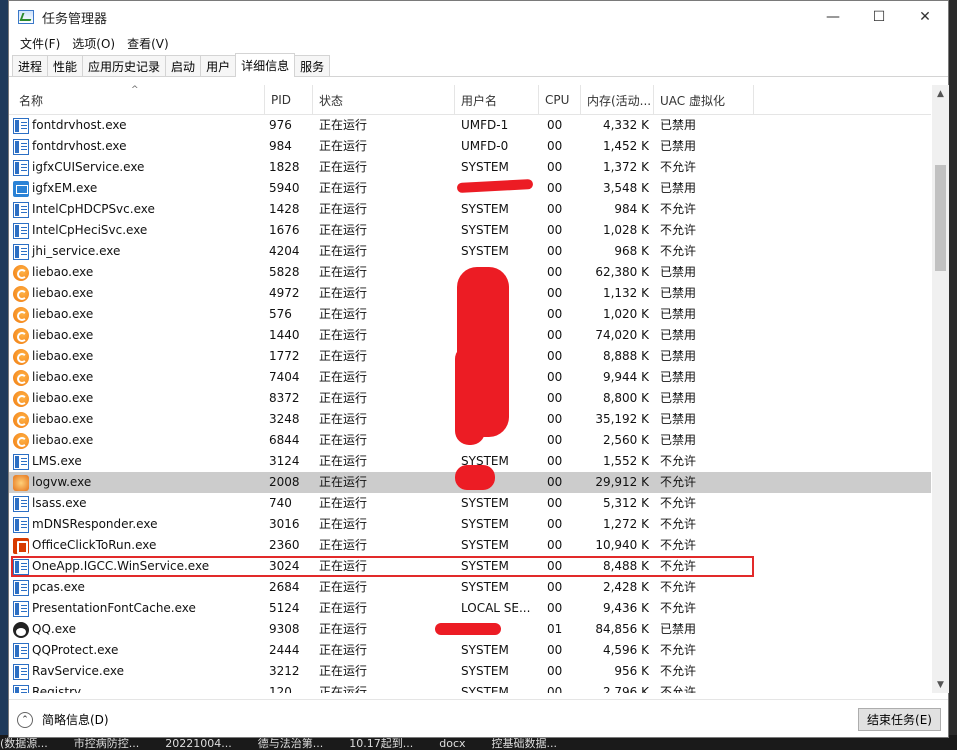 This screenshot has height=750, width=957. I want to click on cell-memory: 10,940 K, so click(622, 545).